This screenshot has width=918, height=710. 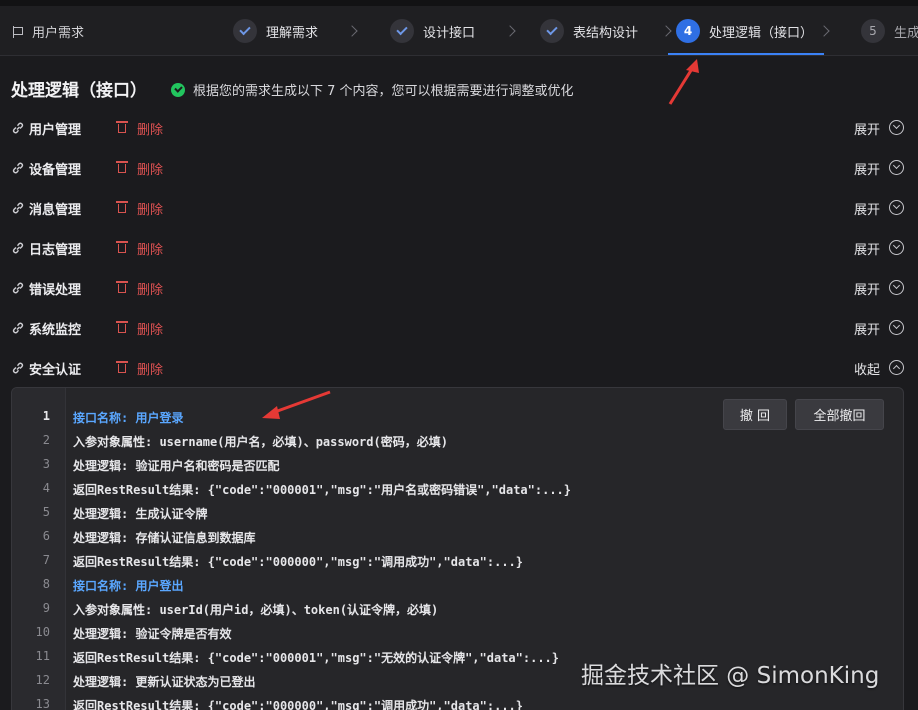 I want to click on step-label: 生成, so click(x=906, y=33).